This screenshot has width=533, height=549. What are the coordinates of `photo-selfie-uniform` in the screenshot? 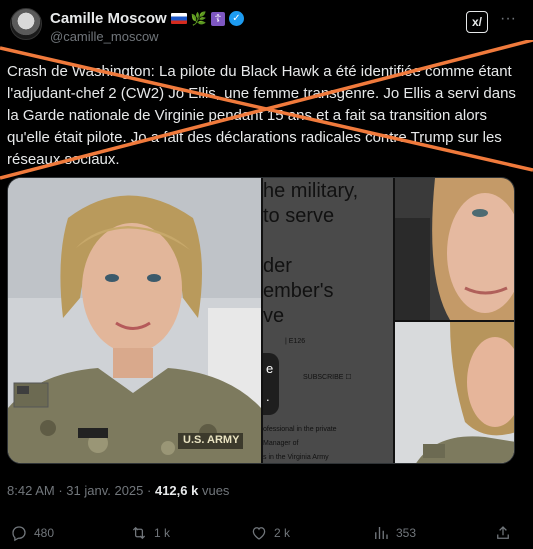 It's located at (454, 392).